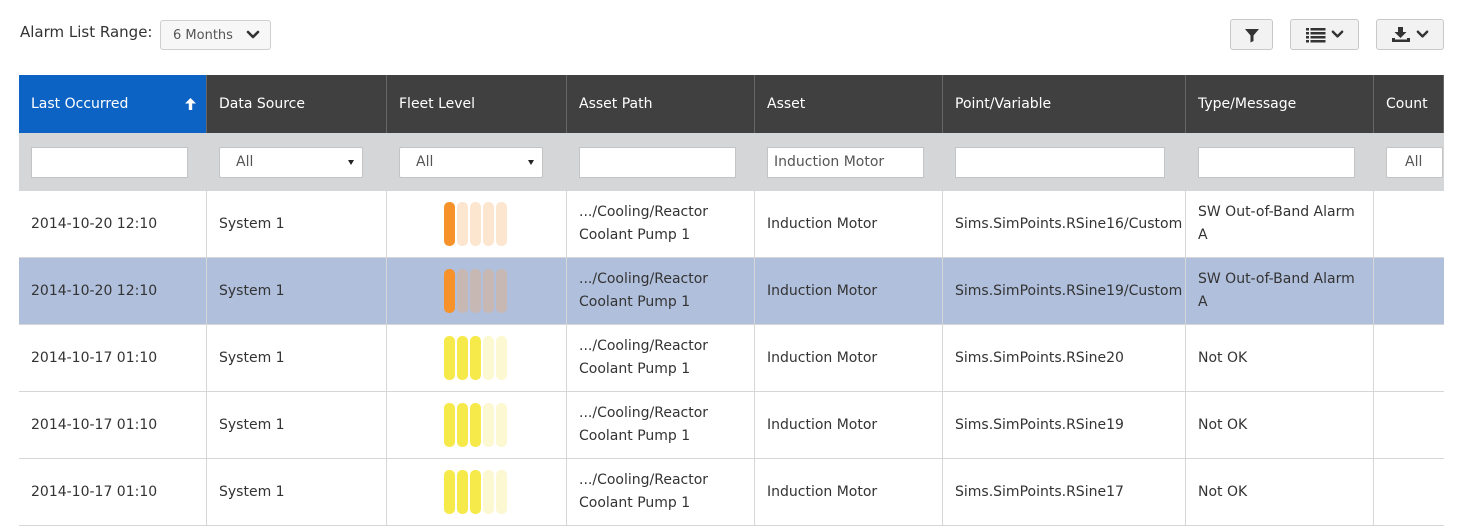 Image resolution: width=1462 pixels, height=528 pixels. What do you see at coordinates (1422, 34) in the screenshot?
I see `chevron-down-icon` at bounding box center [1422, 34].